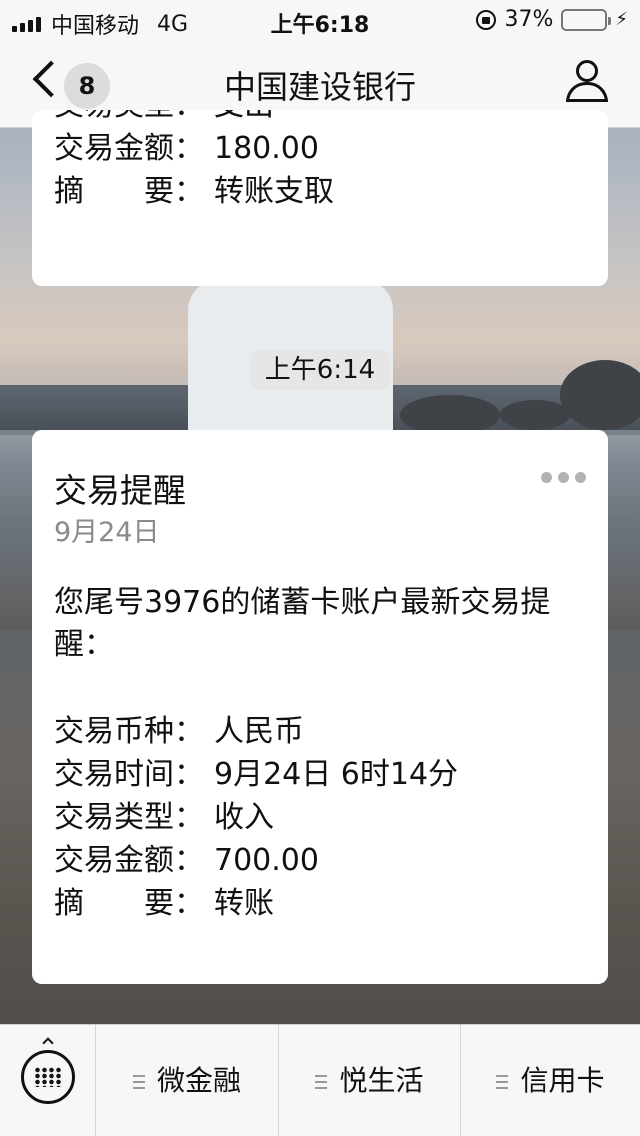  I want to click on person-icon, so click(587, 83).